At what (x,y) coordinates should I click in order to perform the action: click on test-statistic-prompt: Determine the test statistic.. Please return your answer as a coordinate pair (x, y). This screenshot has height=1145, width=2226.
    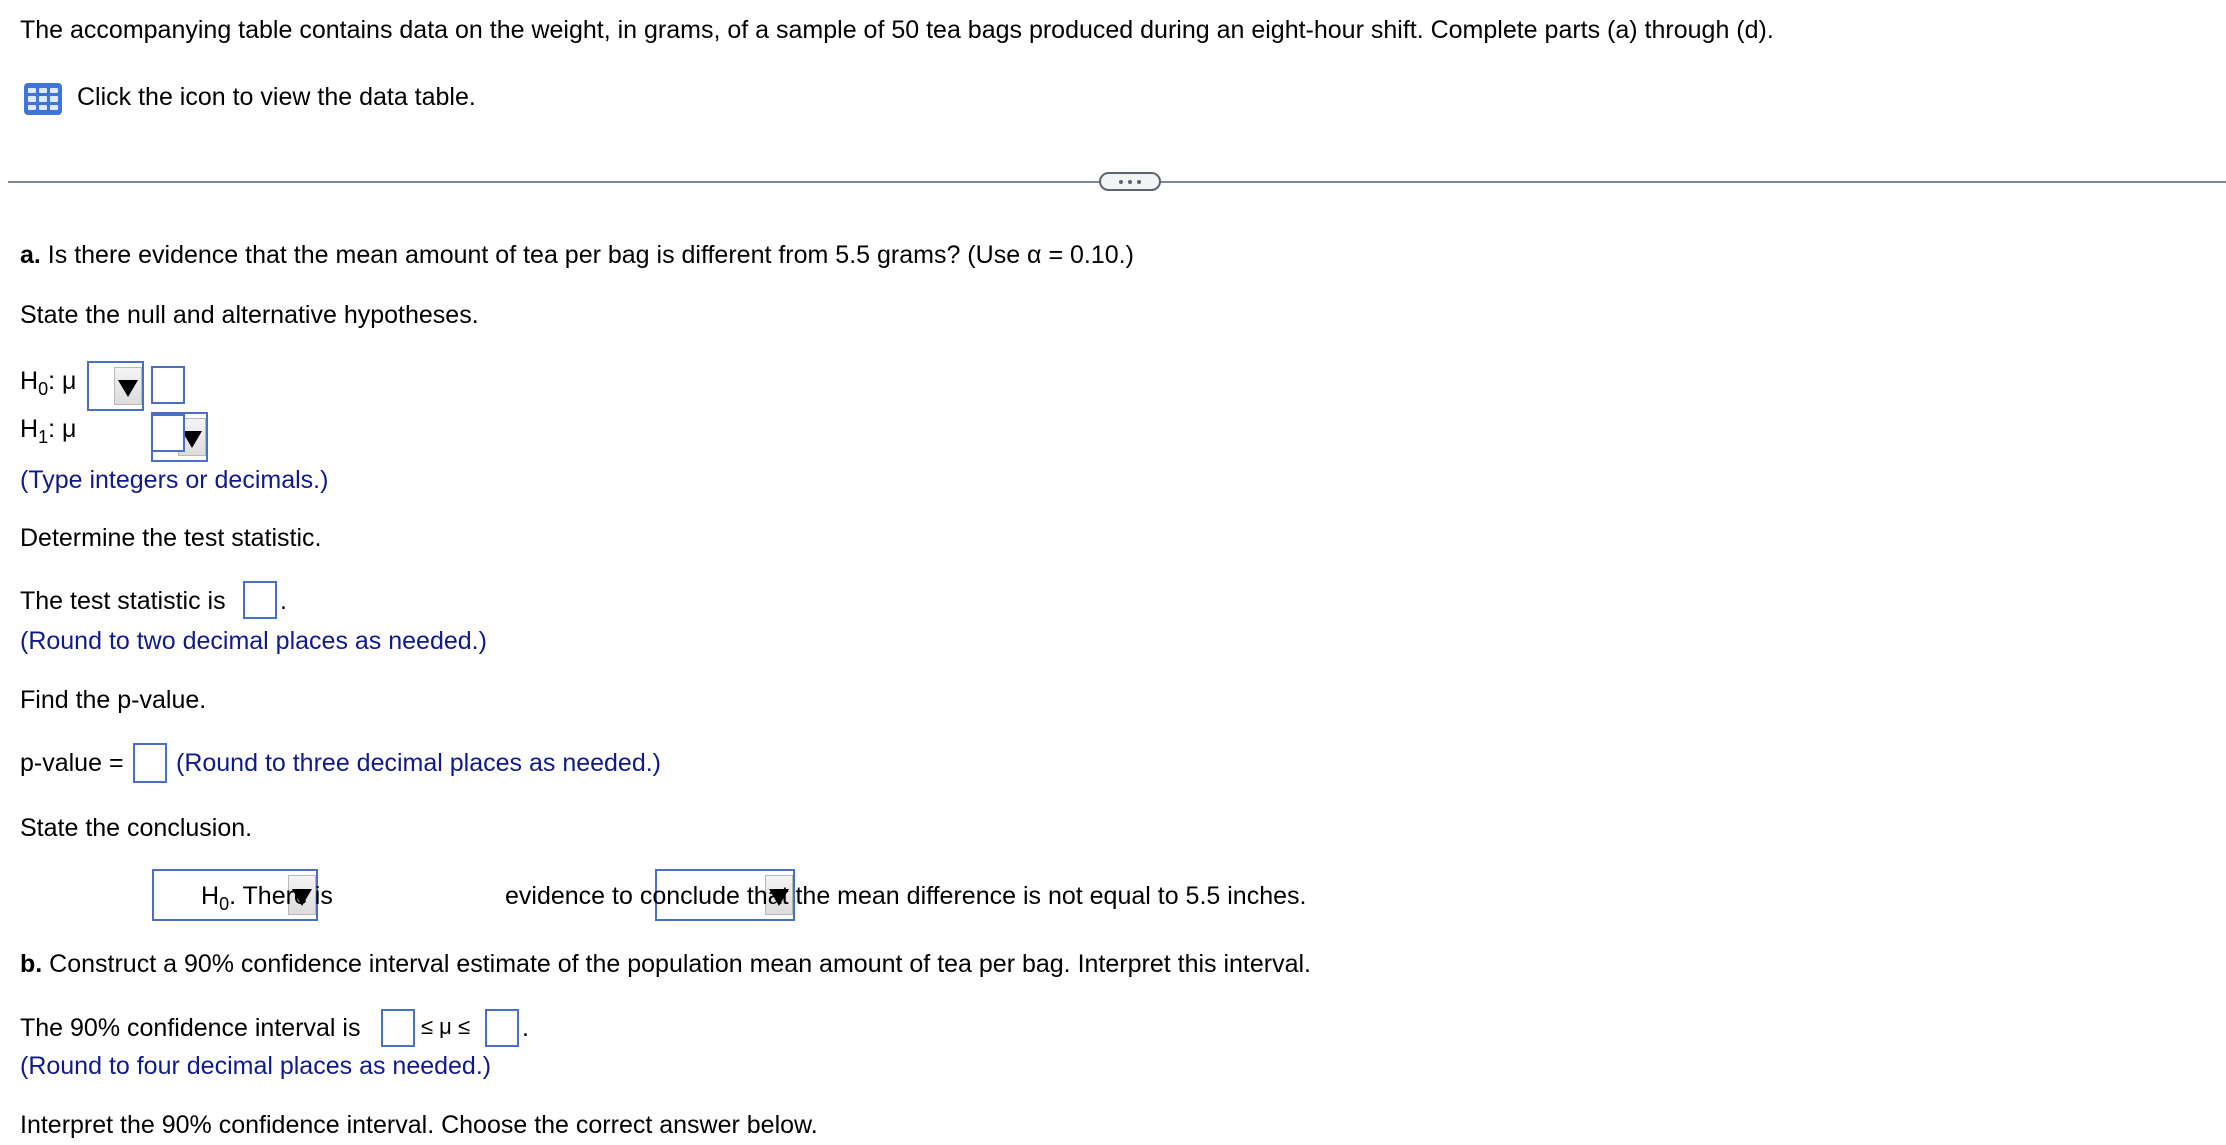
    Looking at the image, I should click on (171, 538).